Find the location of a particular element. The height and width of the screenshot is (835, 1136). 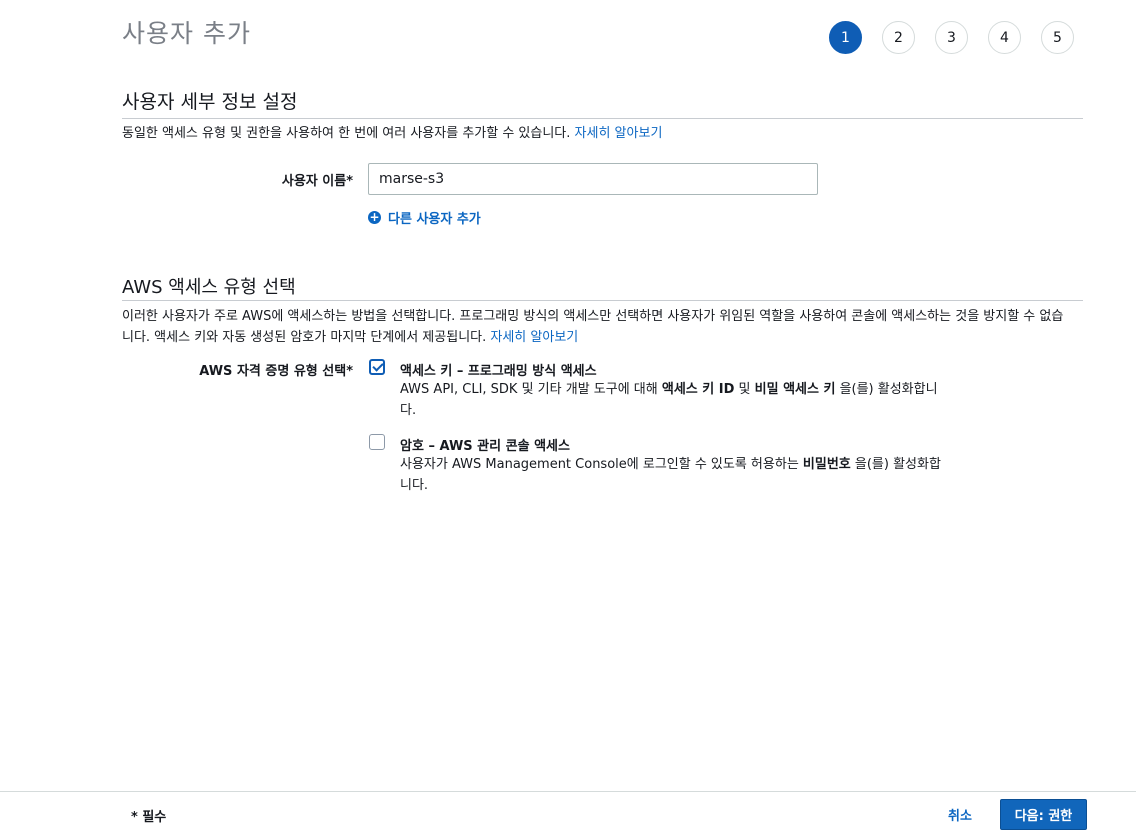

required-note: * 필수 is located at coordinates (149, 817).